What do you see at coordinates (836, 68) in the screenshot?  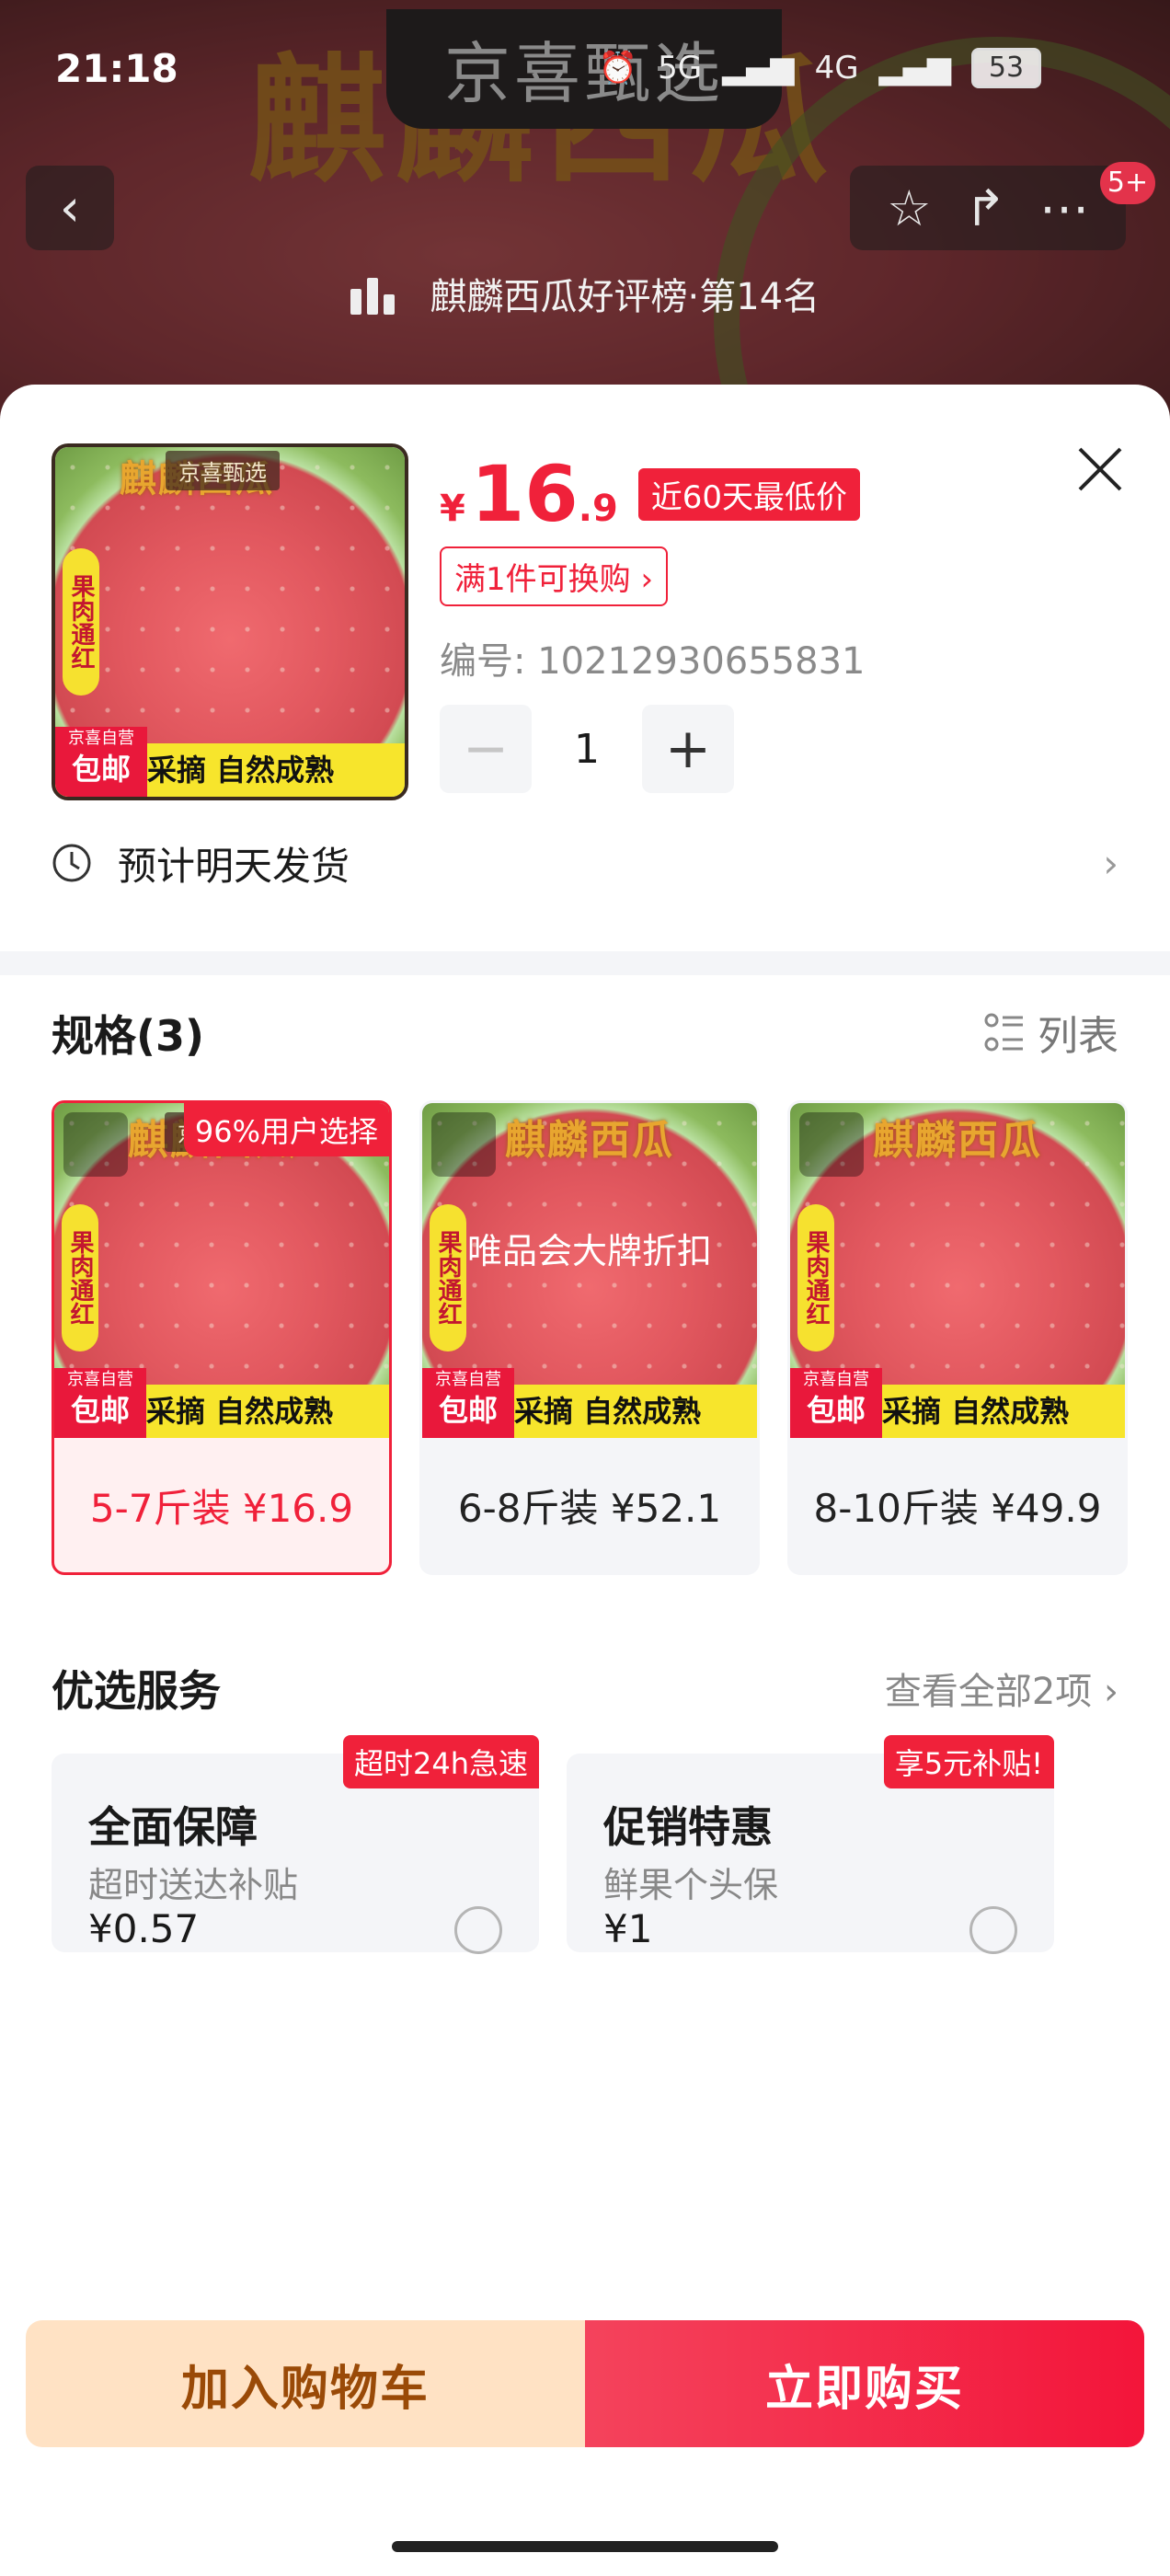 I see `signal-4g: 4G` at bounding box center [836, 68].